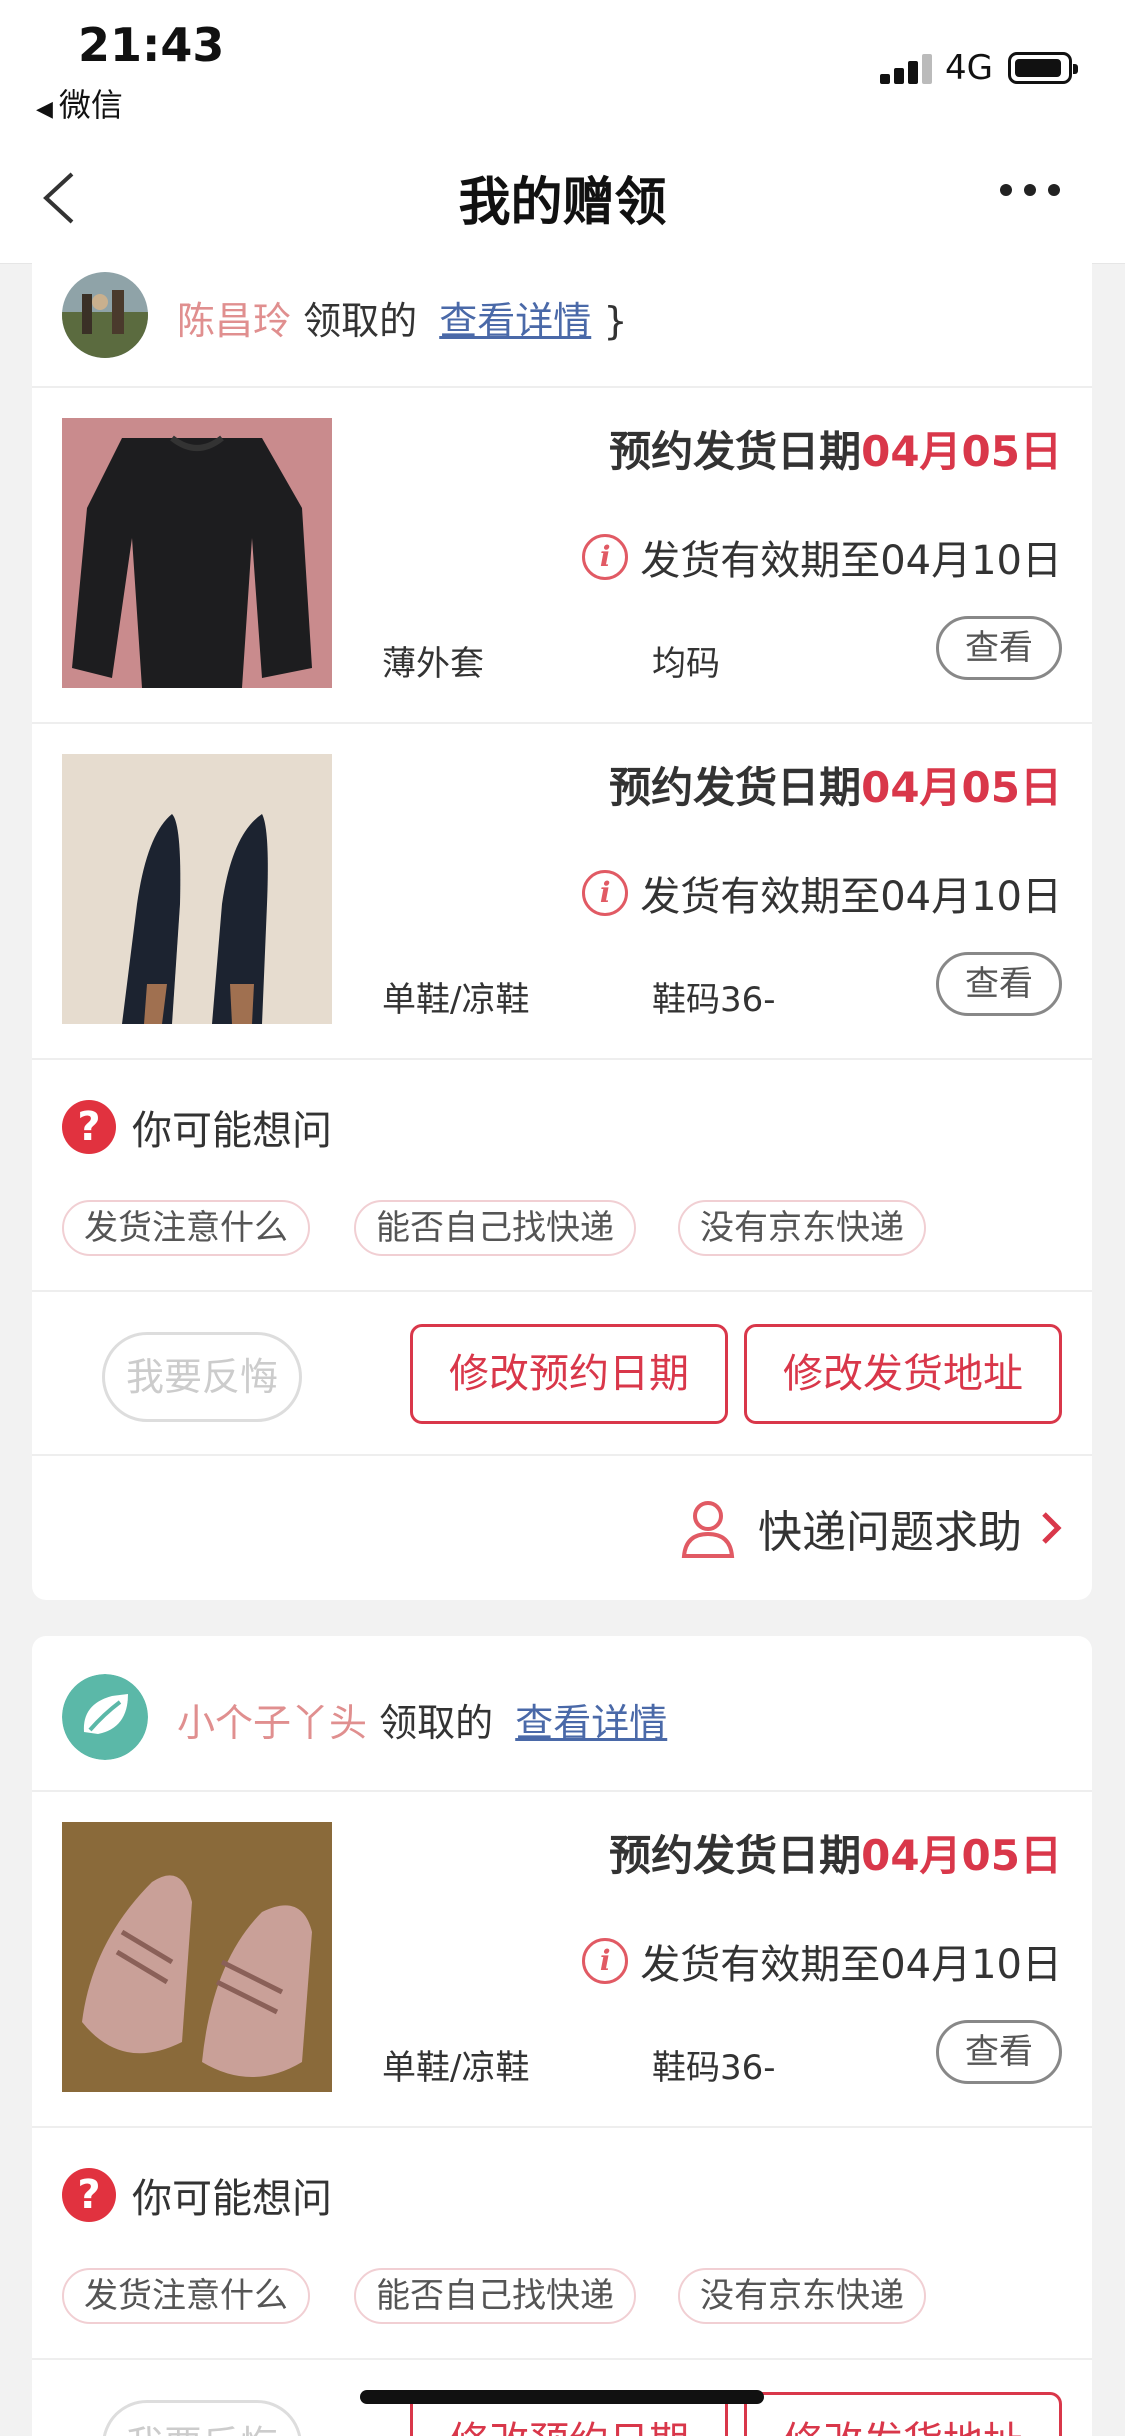  I want to click on back-to-app: ◀ 微信, so click(79, 103).